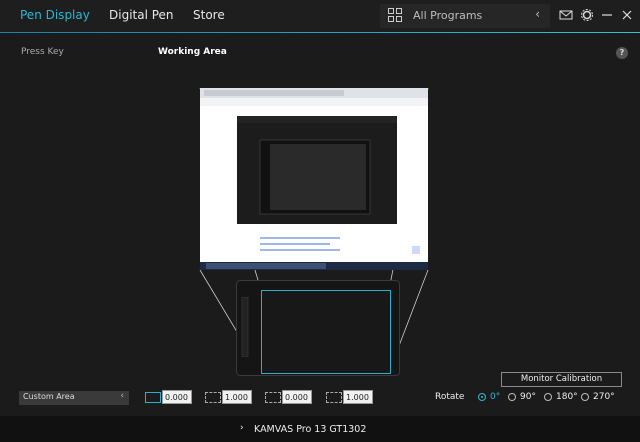 This screenshot has height=442, width=640. Describe the element at coordinates (450, 397) in the screenshot. I see `rotate-label: Rotate` at that location.